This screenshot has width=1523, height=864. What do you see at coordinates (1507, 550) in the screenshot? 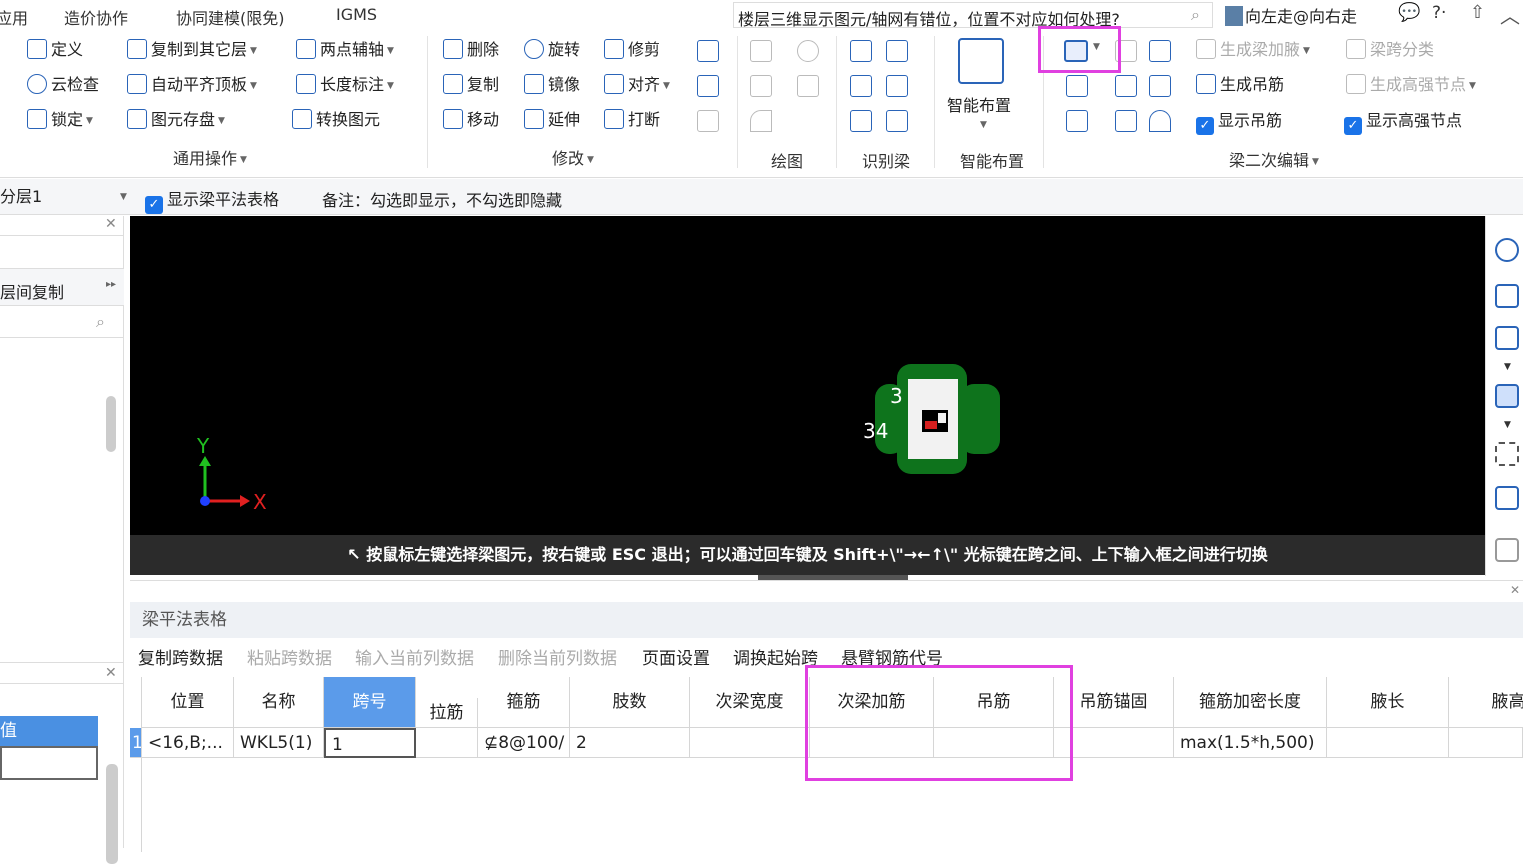
I see `panel-icon` at bounding box center [1507, 550].